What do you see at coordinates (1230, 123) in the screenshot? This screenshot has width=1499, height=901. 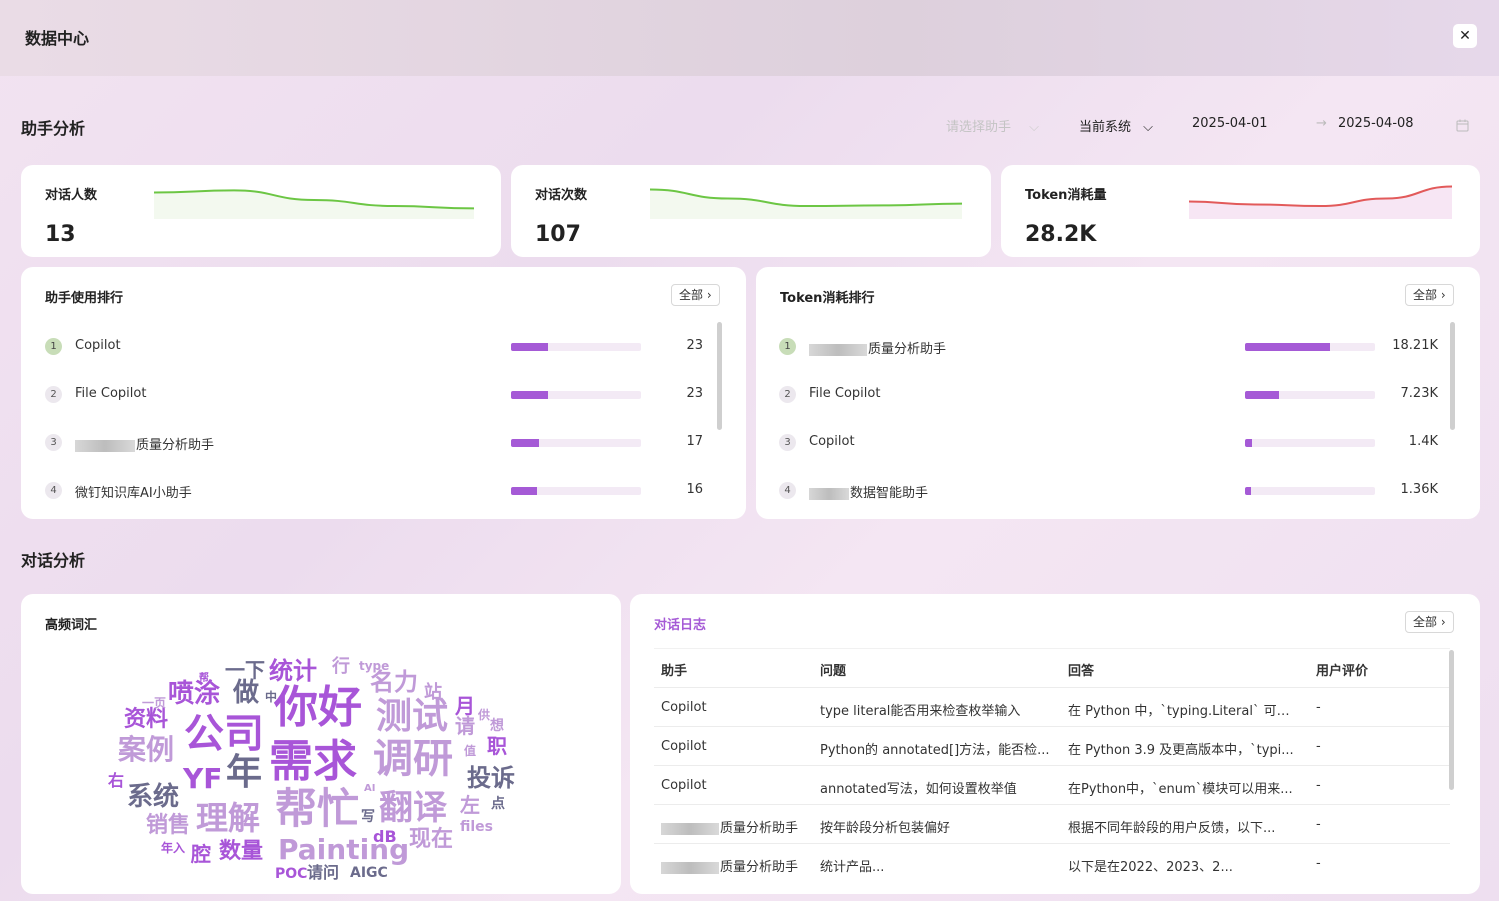 I see `date-start-input: 2025-04-01` at bounding box center [1230, 123].